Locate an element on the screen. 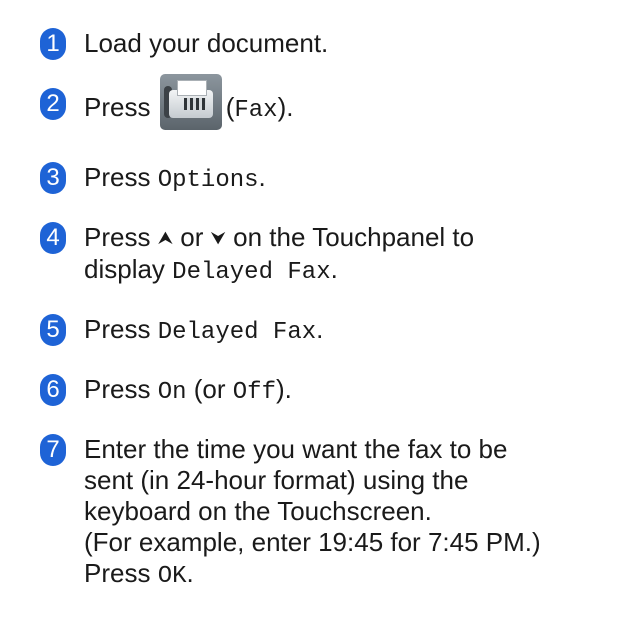 Image resolution: width=625 pixels, height=641 pixels. step-number-badge: 3 is located at coordinates (53, 178).